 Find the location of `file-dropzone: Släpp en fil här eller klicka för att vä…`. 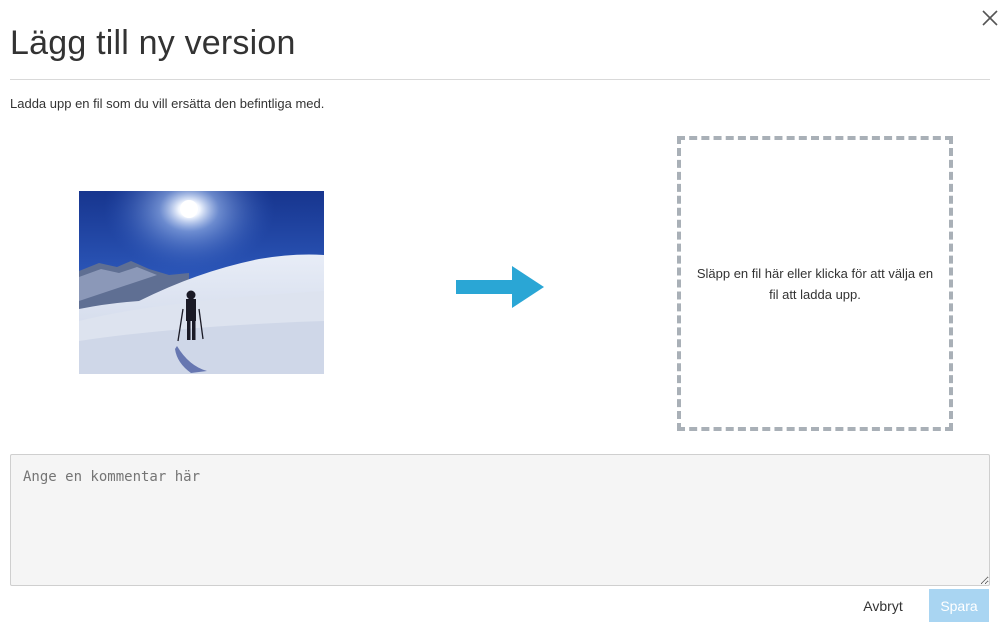

file-dropzone: Släpp en fil här eller klicka för att vä… is located at coordinates (815, 283).